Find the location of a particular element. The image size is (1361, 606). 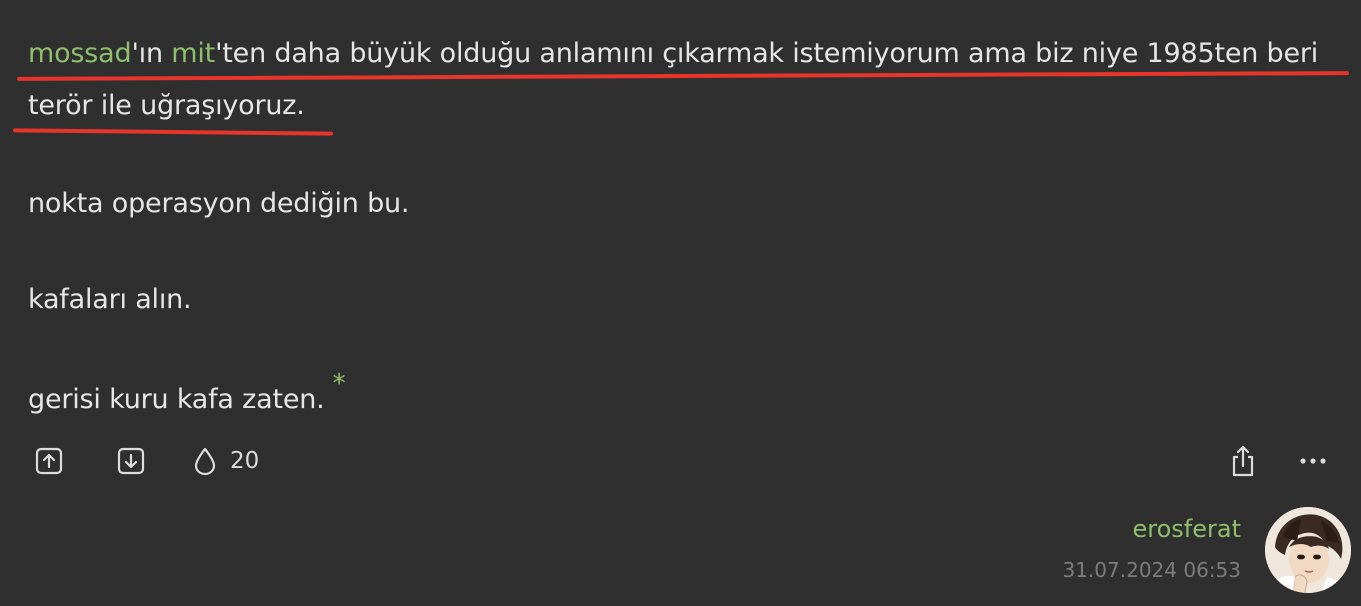

bkz-link-mossad: mossad is located at coordinates (80, 53).